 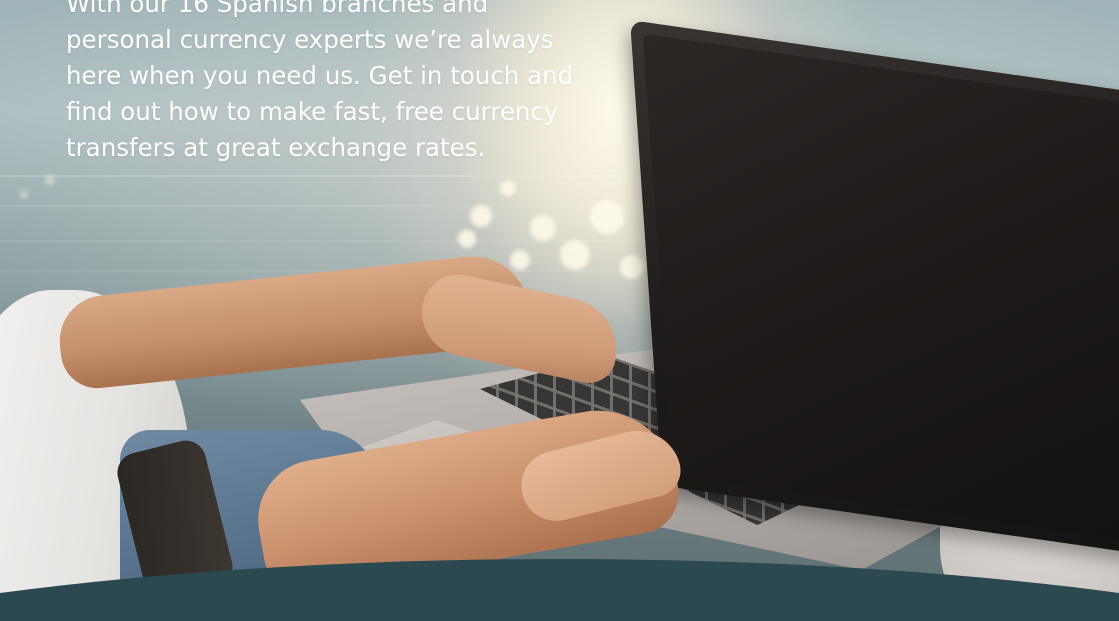 I want to click on hero-copy-line: find out how to make fast, free currency, so click(x=312, y=111).